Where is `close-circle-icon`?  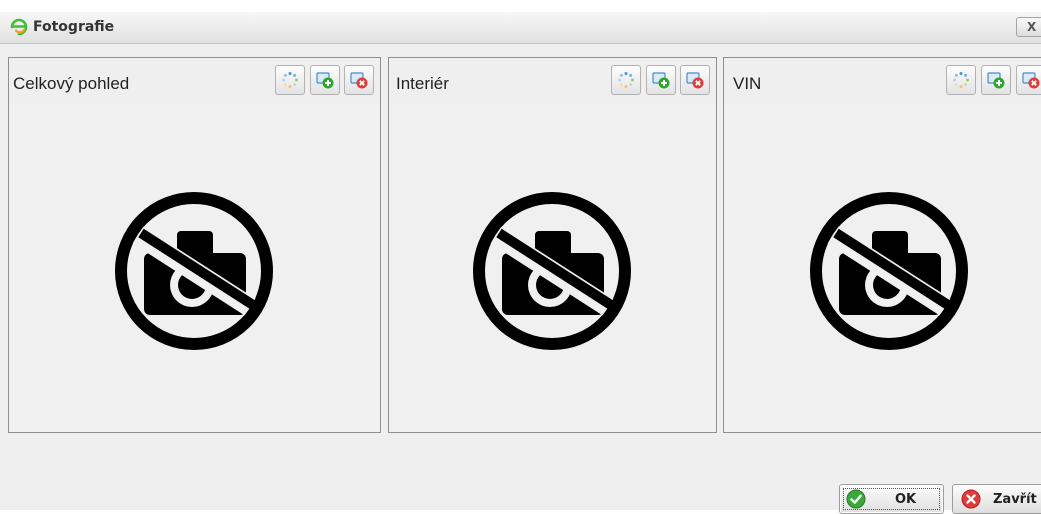
close-circle-icon is located at coordinates (971, 499).